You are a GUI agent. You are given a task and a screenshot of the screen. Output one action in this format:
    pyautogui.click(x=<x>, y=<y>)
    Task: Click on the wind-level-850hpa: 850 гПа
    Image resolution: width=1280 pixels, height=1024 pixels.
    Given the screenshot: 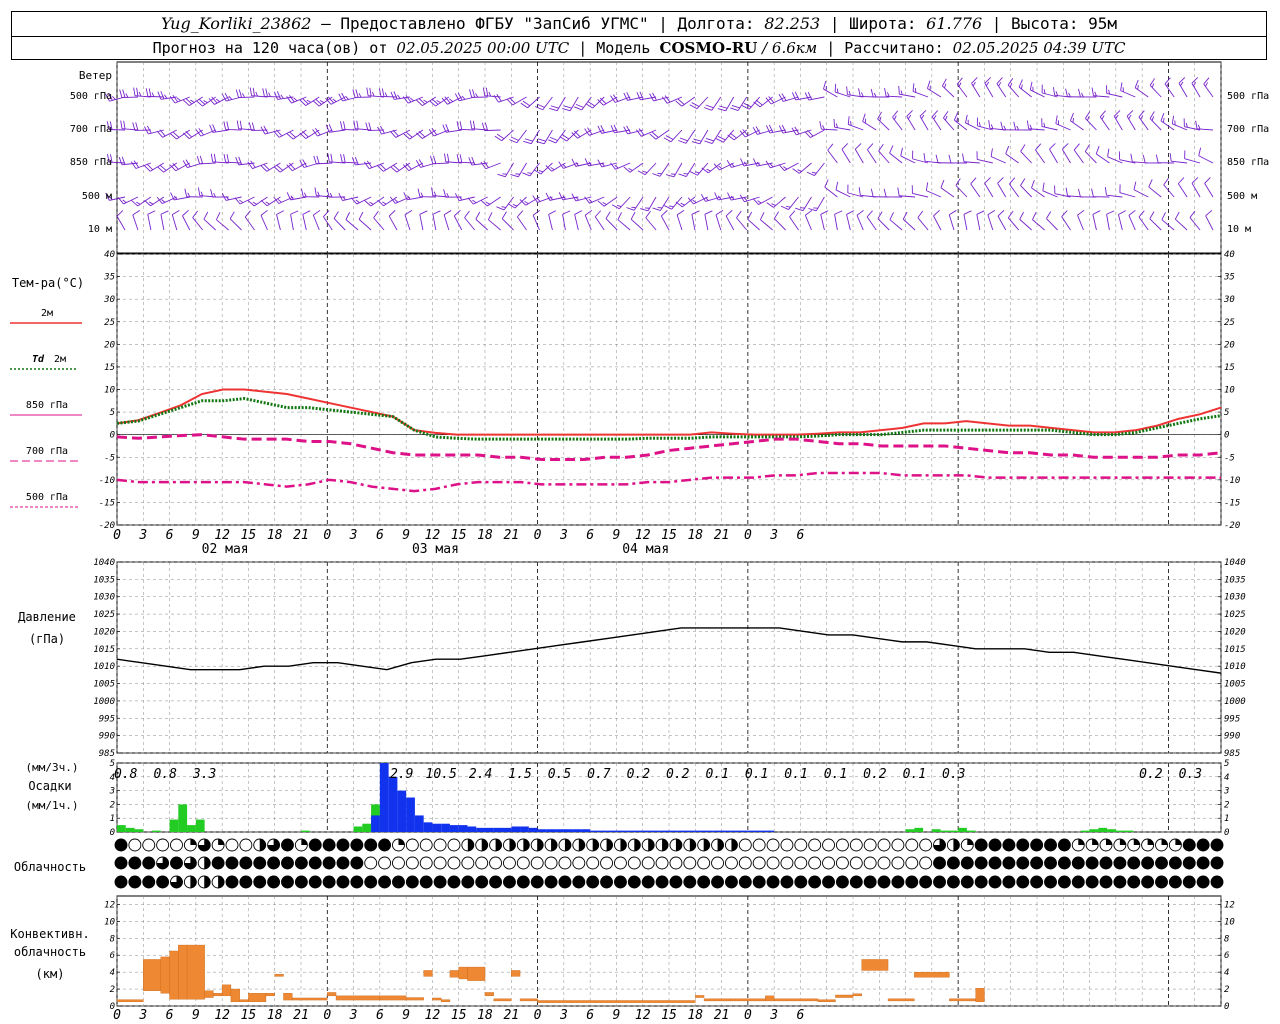 What is the action you would take?
    pyautogui.click(x=91, y=162)
    